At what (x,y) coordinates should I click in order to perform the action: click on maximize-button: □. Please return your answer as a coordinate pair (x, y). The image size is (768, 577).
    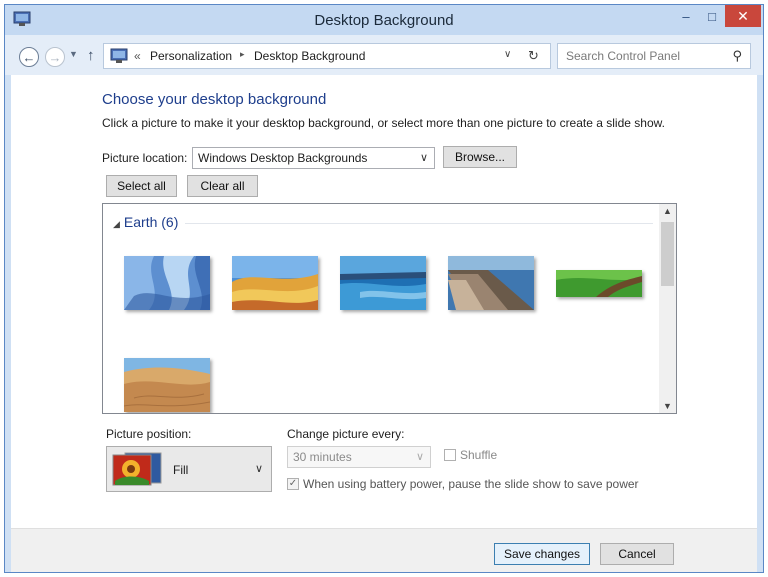
    Looking at the image, I should click on (712, 16).